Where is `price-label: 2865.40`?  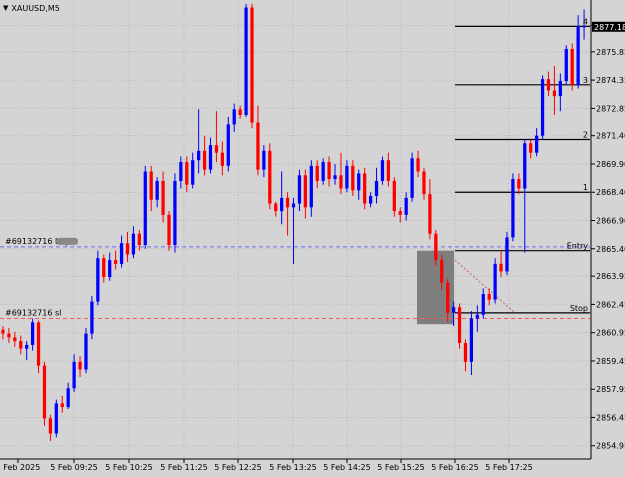
price-label: 2865.40 is located at coordinates (610, 249).